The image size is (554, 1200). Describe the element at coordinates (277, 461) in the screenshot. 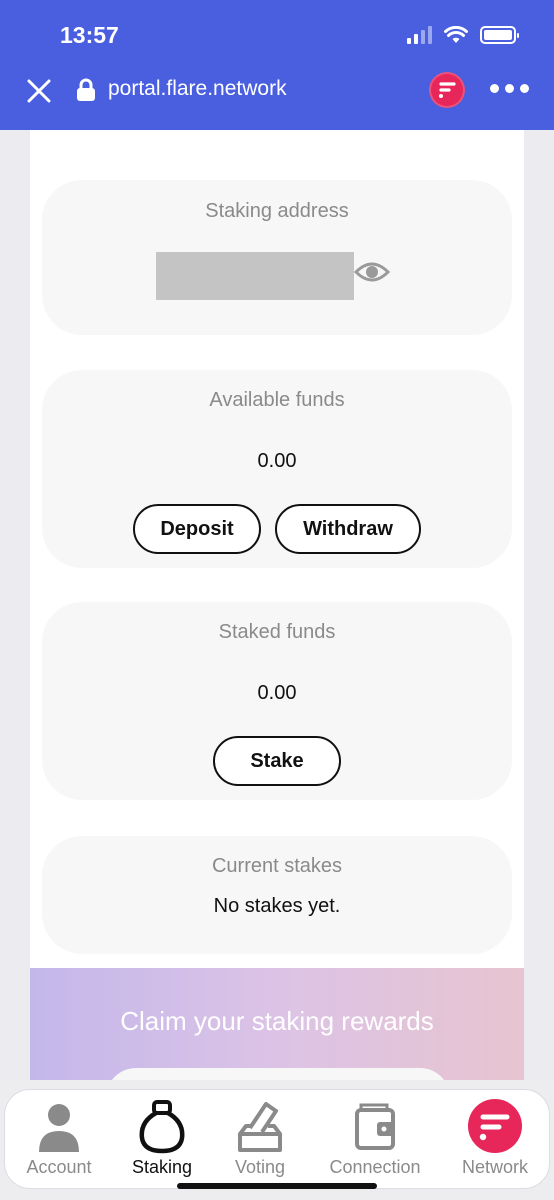

I see `available-funds-value: 0.00` at that location.